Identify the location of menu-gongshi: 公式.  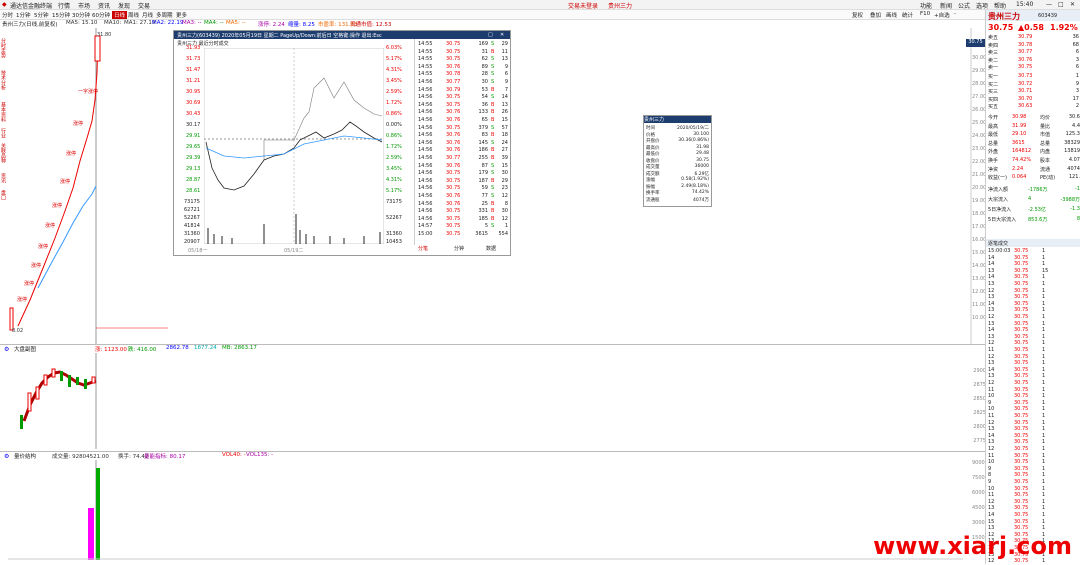
(964, 5).